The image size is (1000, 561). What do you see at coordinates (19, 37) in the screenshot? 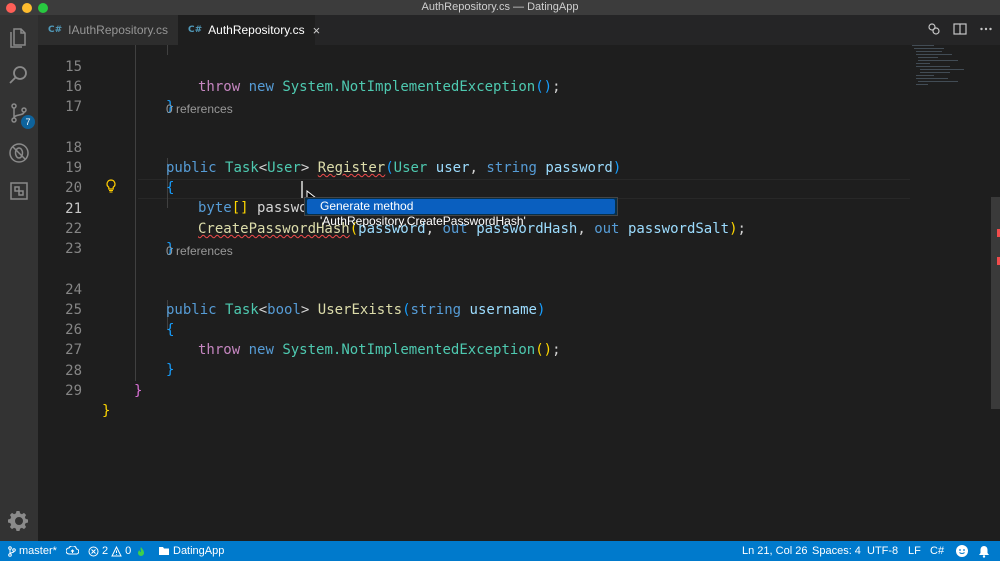
I see `explorer-icon` at bounding box center [19, 37].